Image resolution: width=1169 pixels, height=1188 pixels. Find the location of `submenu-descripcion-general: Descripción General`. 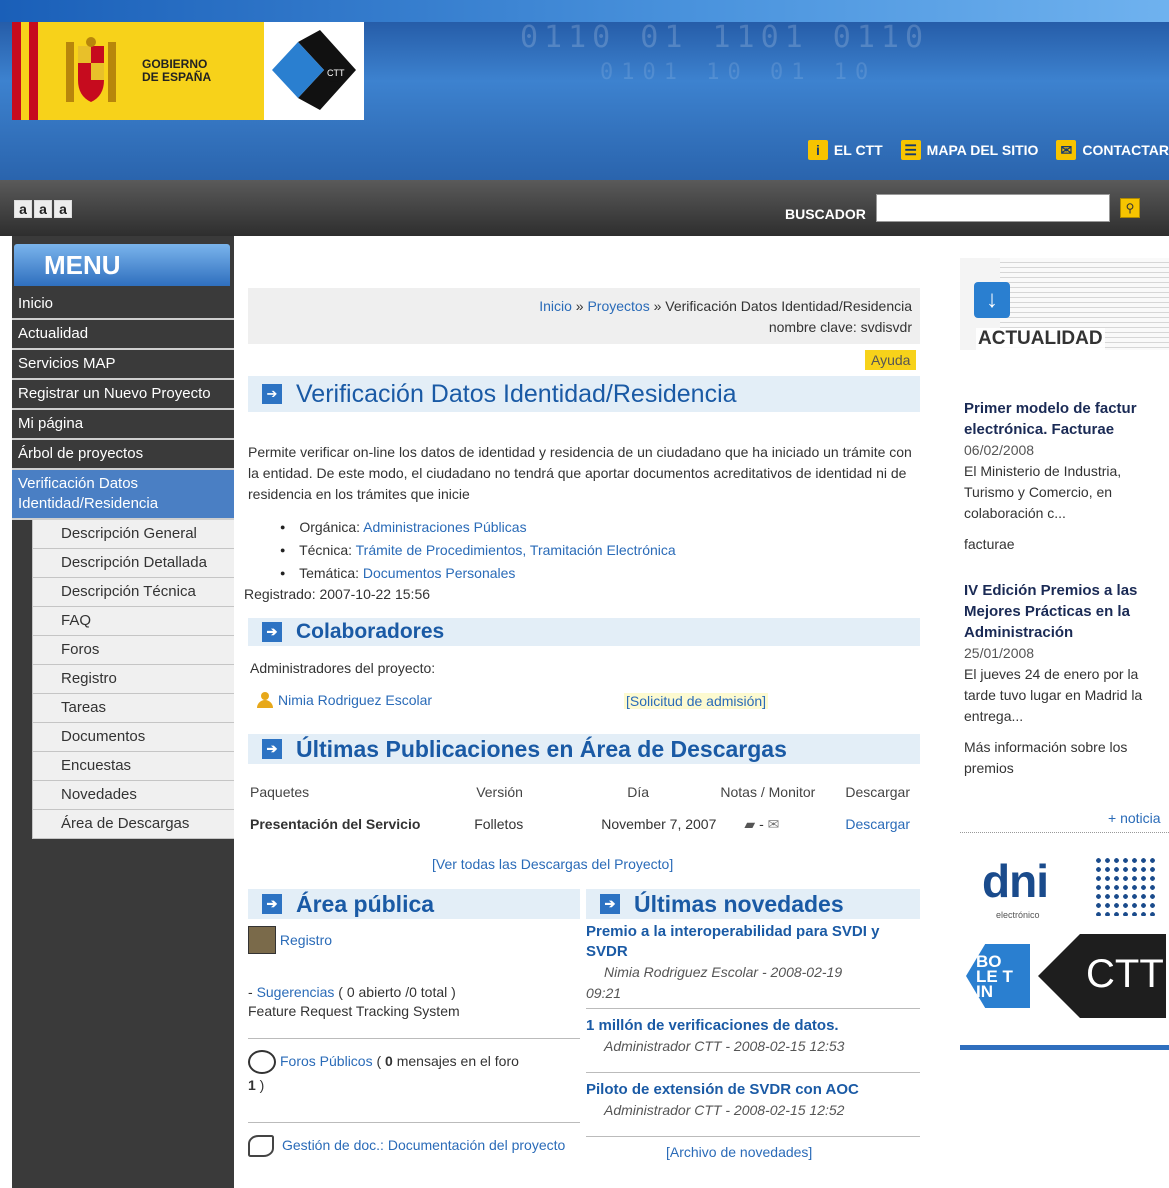

submenu-descripcion-general: Descripción General is located at coordinates (133, 534).